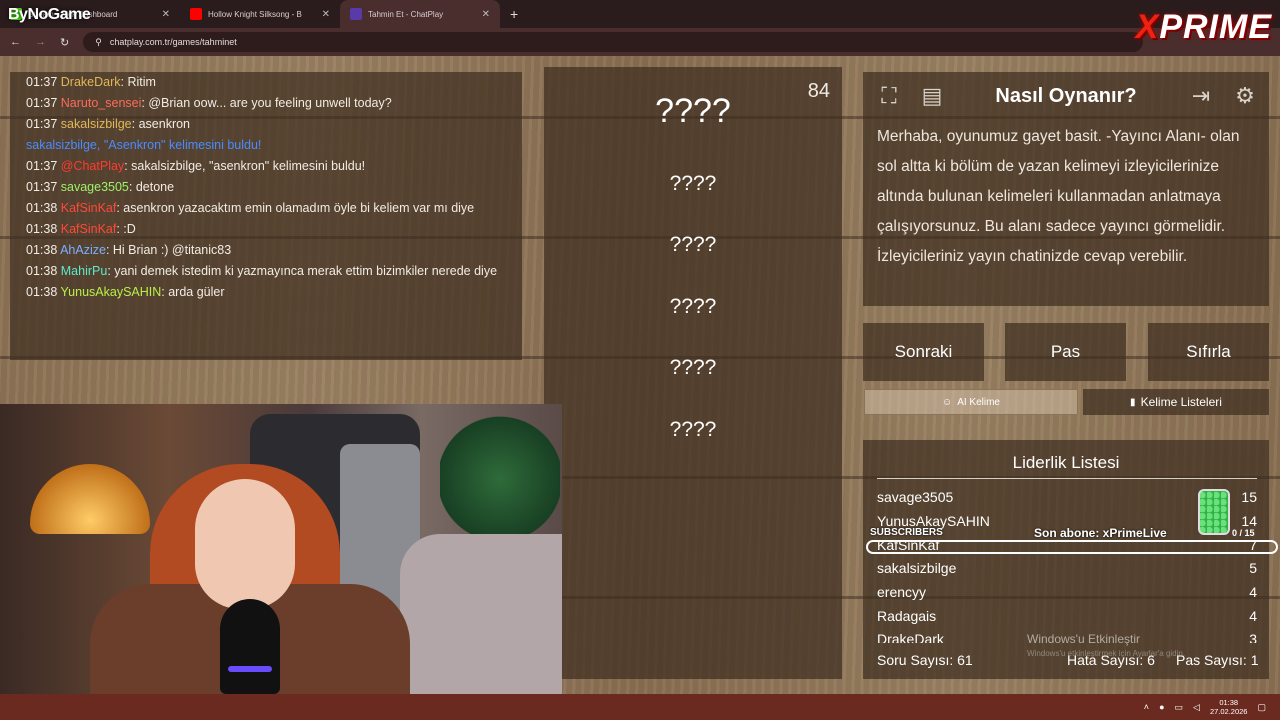 The width and height of the screenshot is (1280, 720). I want to click on chat-username: DrakeDark, so click(91, 82).